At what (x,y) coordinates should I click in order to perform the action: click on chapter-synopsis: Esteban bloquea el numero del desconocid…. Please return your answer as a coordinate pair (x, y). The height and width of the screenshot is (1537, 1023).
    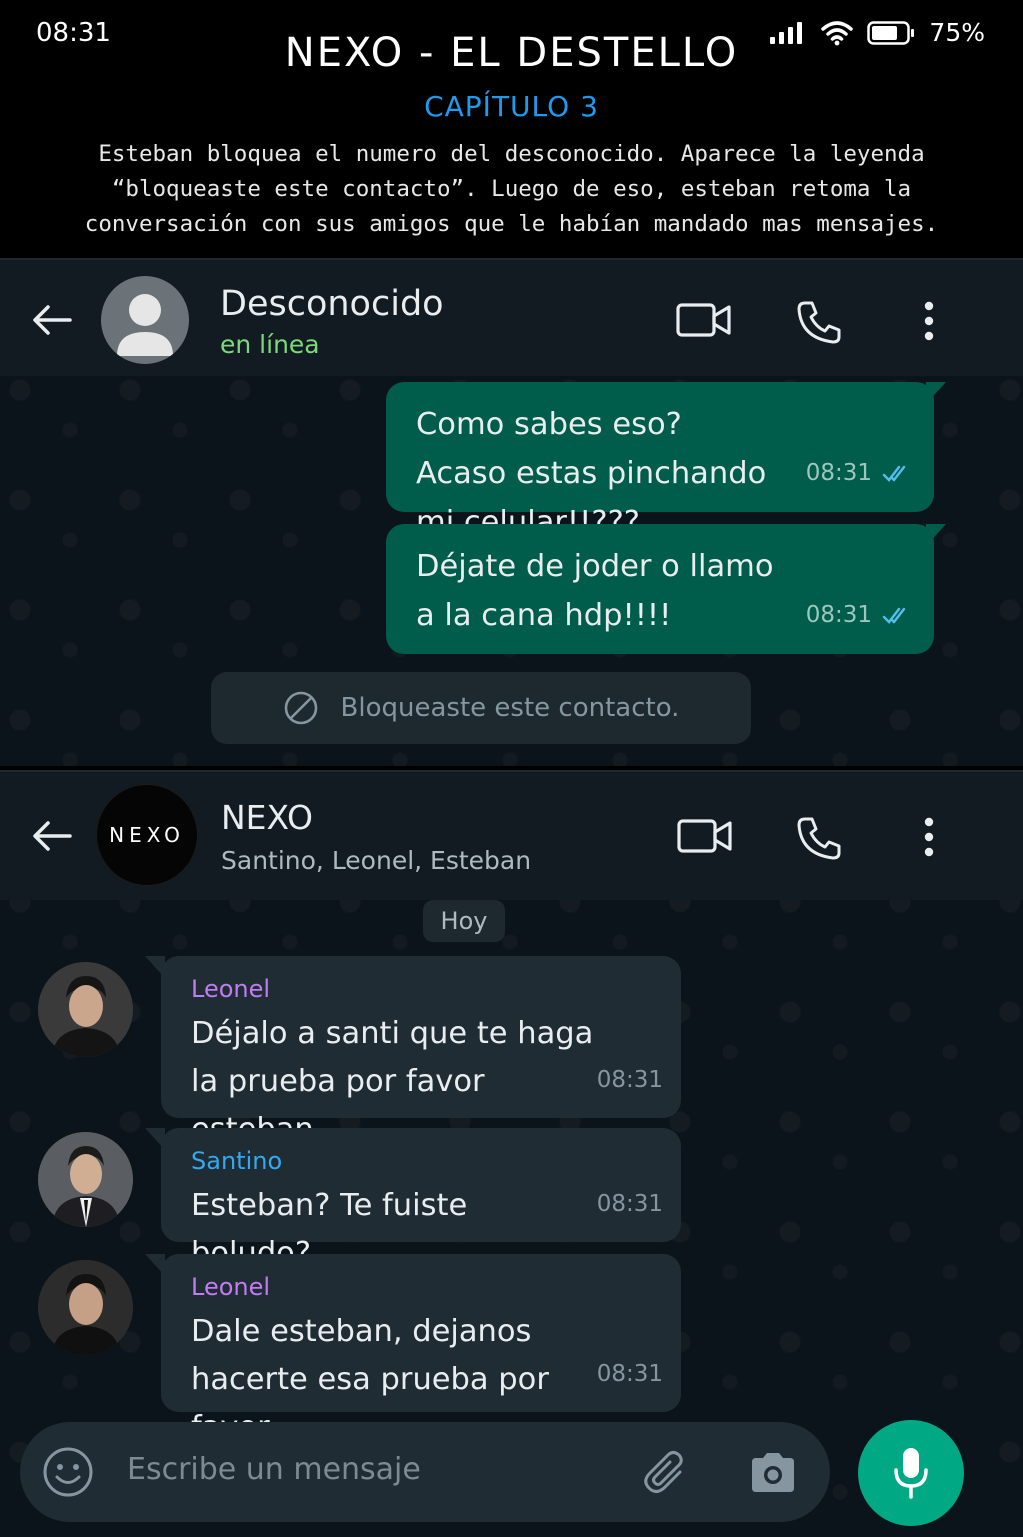
    Looking at the image, I should click on (511, 189).